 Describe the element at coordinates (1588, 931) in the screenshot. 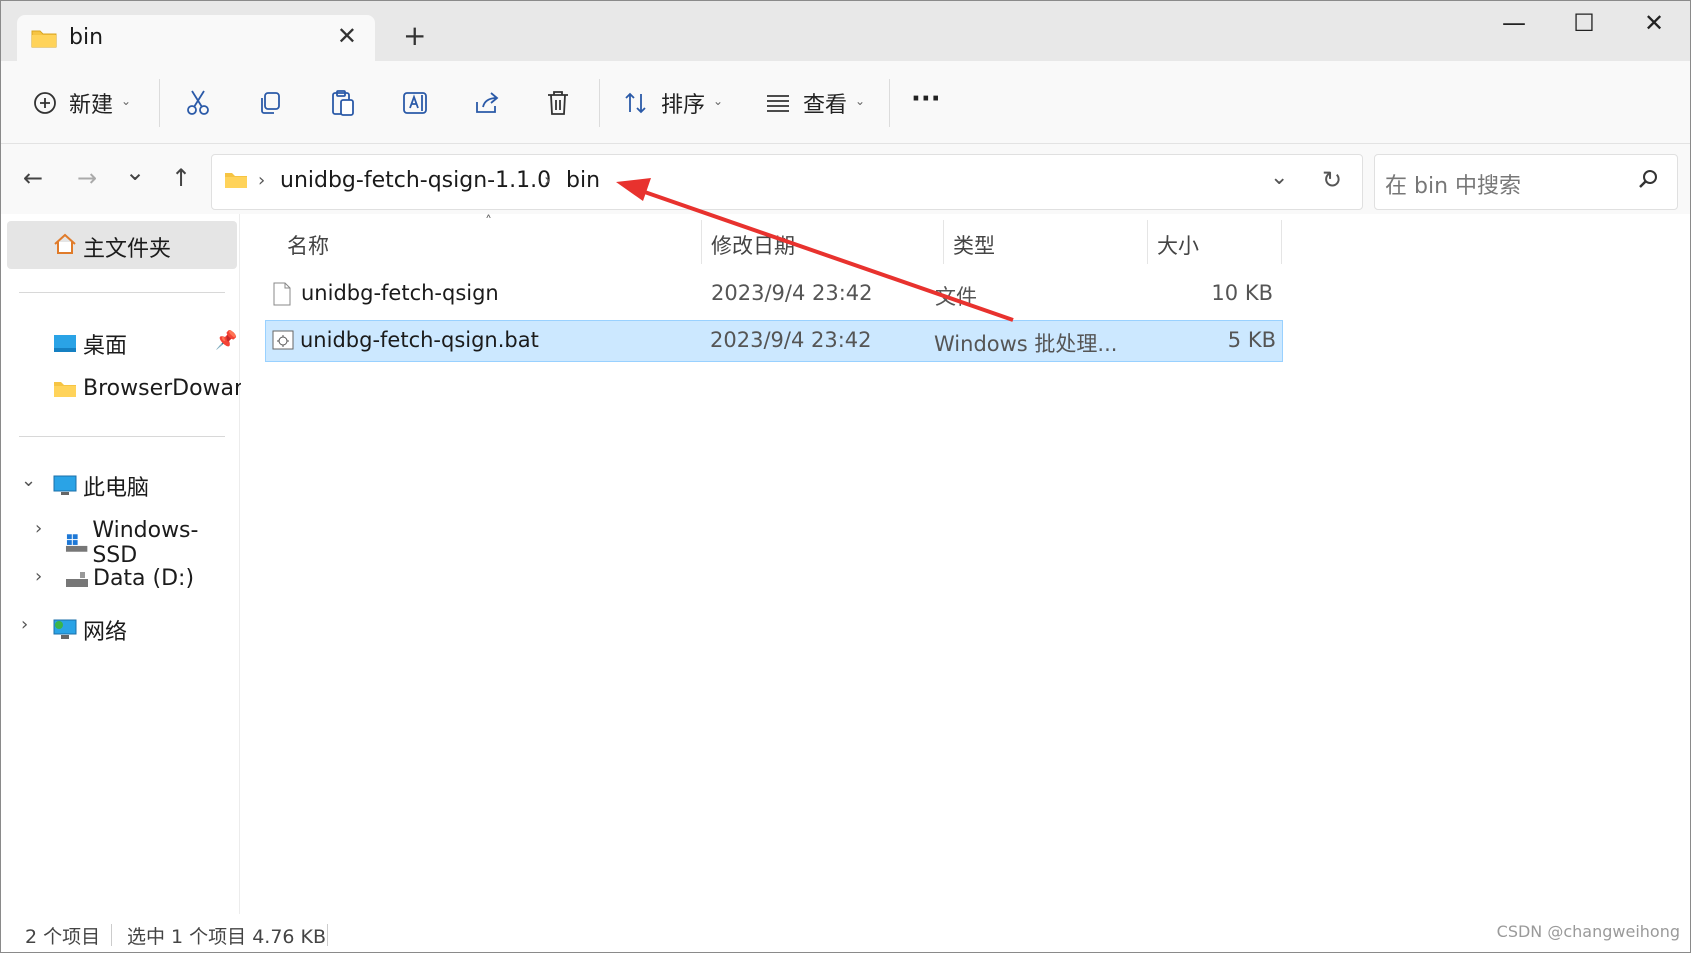

I see `watermark: CSDN @changweihong` at that location.